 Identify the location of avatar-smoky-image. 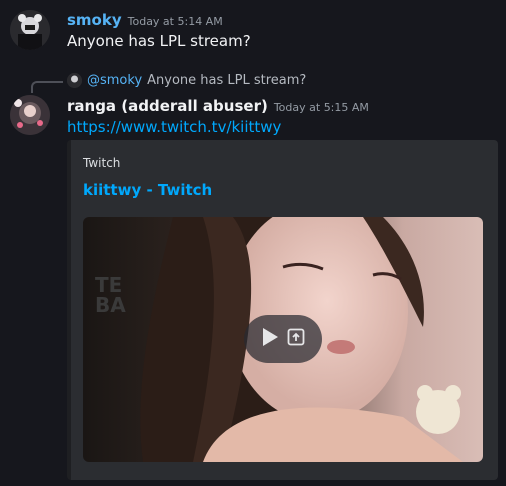
(30, 30).